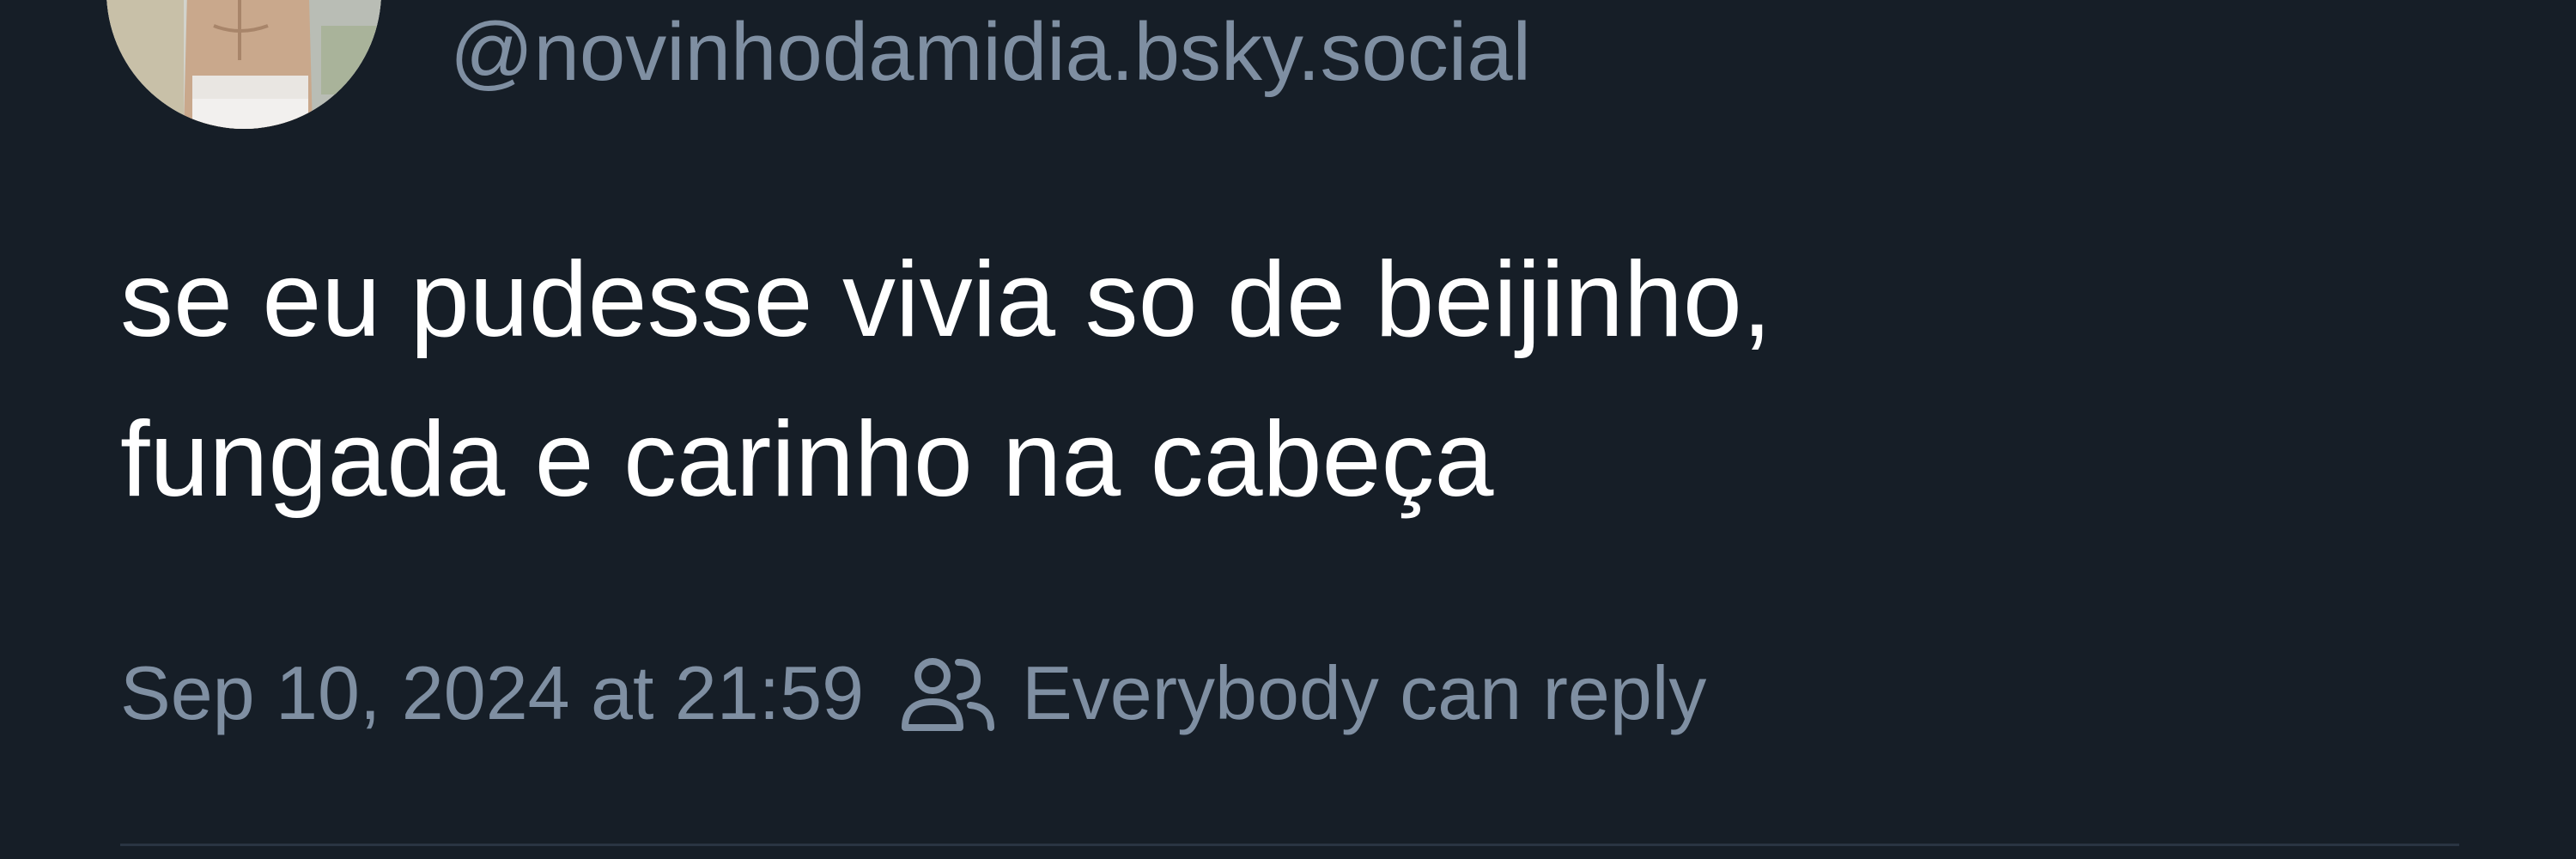 The width and height of the screenshot is (2576, 859). Describe the element at coordinates (991, 52) in the screenshot. I see `author-handle: @novinhodamidia.bsky.social` at that location.